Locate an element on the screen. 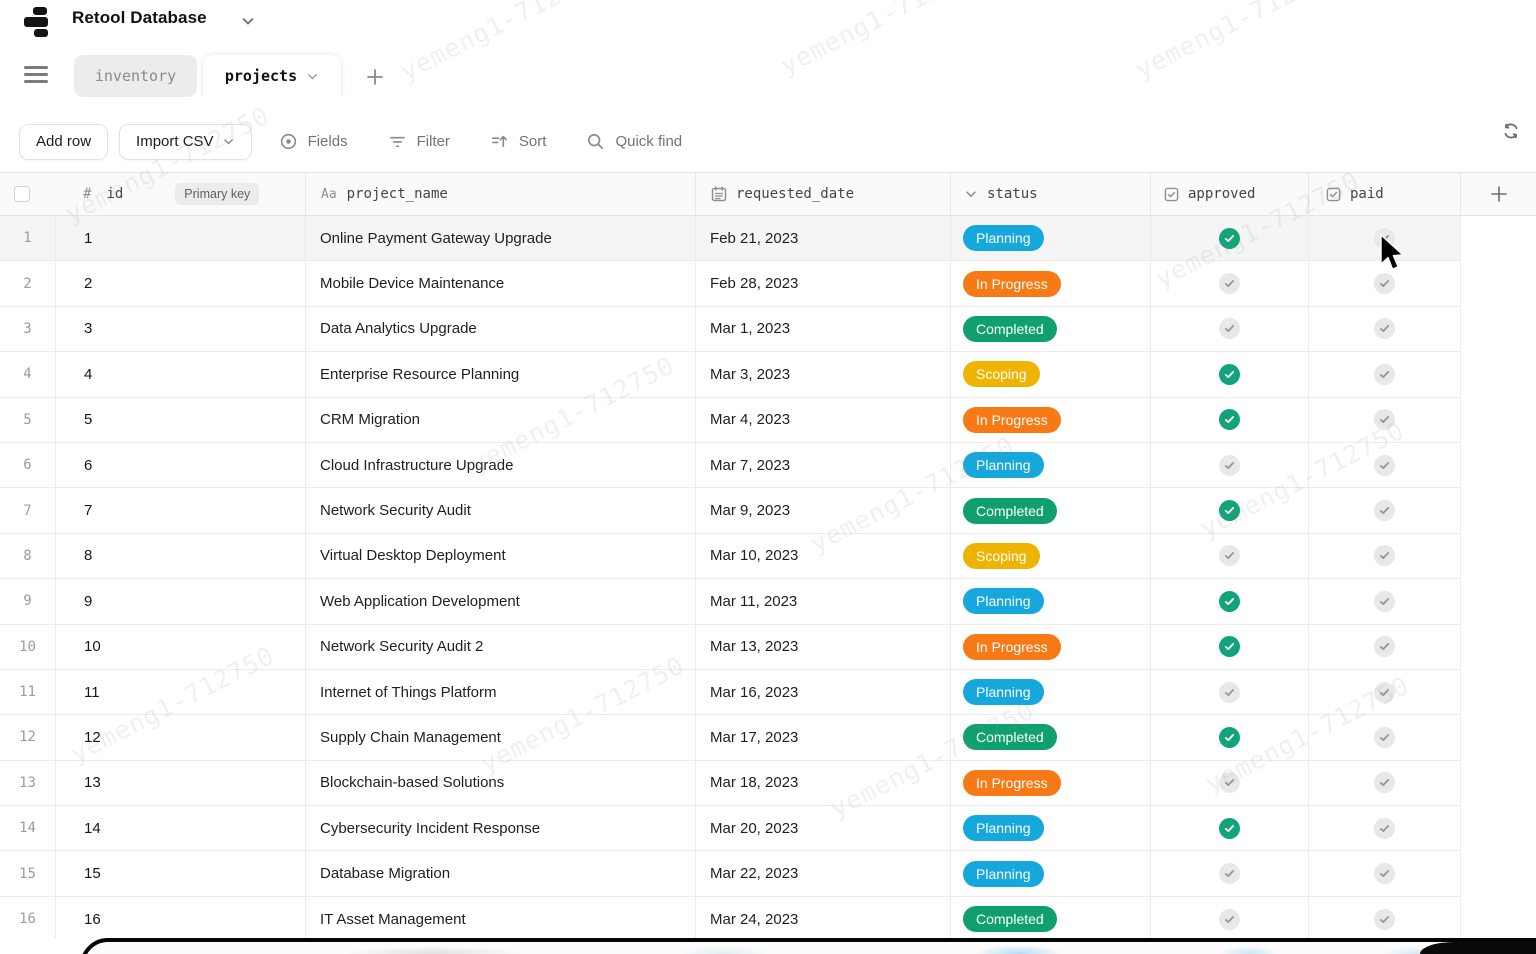 The width and height of the screenshot is (1536, 954). add-tab-button is located at coordinates (375, 77).